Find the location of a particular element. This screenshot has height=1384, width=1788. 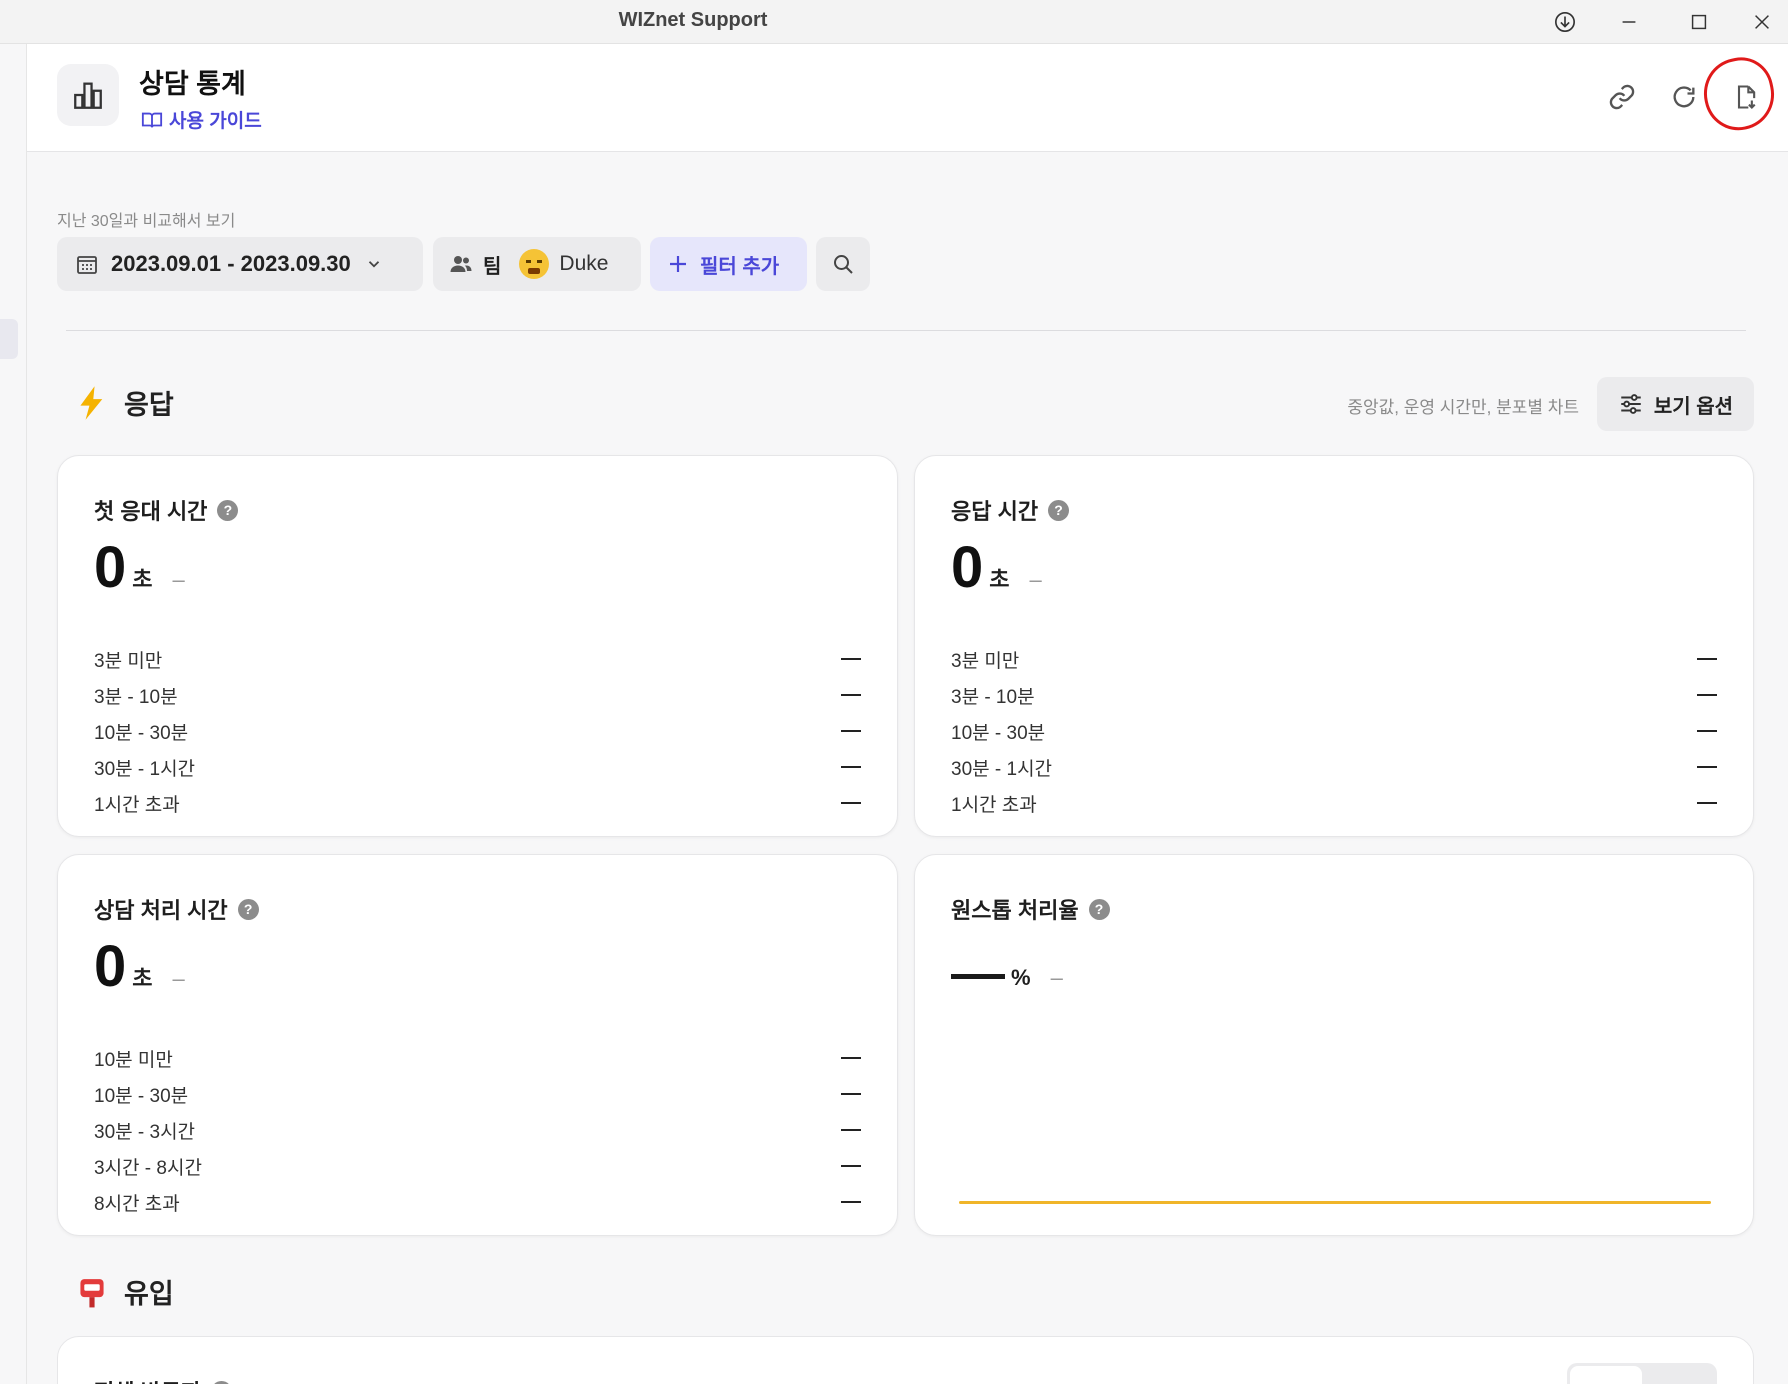

list-item: 10분 미만 is located at coordinates (477, 1058).